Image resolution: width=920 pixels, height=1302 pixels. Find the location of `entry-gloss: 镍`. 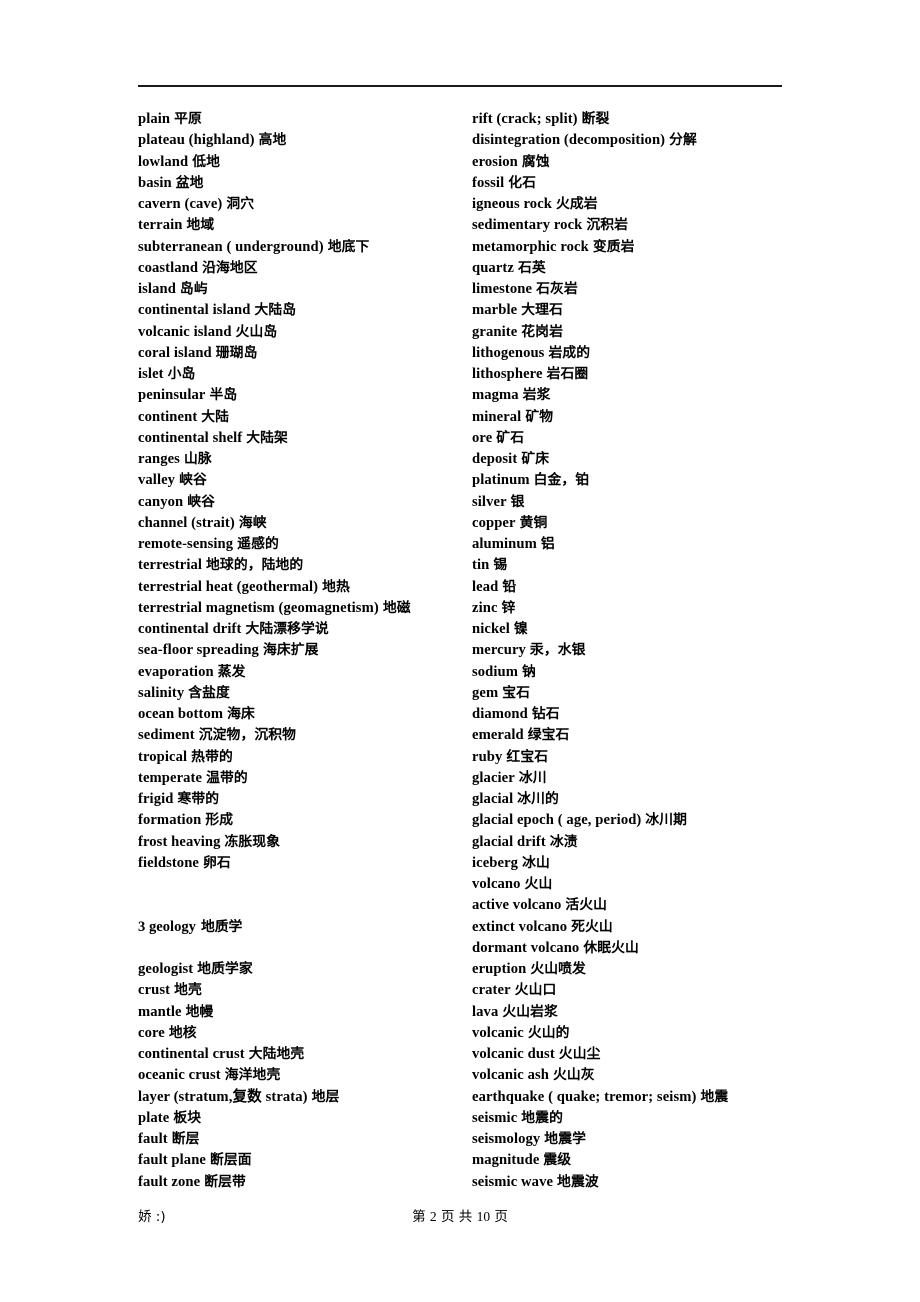

entry-gloss: 镍 is located at coordinates (520, 629).